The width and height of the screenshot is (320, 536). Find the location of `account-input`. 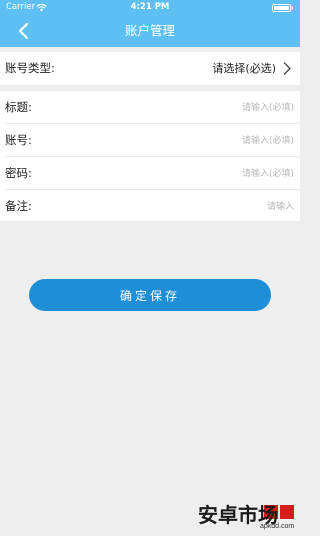

account-input is located at coordinates (209, 140).